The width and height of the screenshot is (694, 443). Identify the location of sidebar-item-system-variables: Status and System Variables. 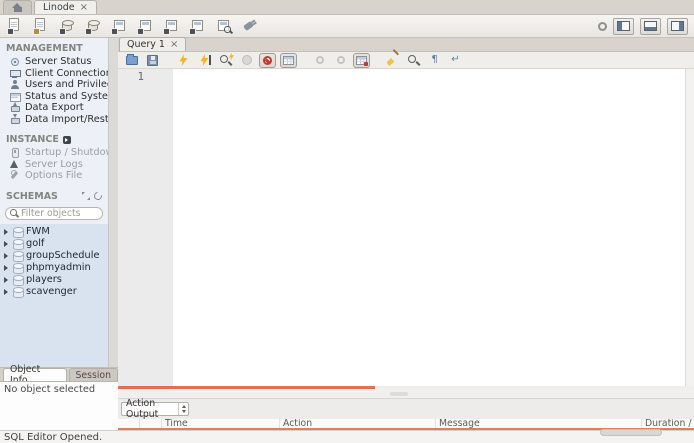
(54, 97).